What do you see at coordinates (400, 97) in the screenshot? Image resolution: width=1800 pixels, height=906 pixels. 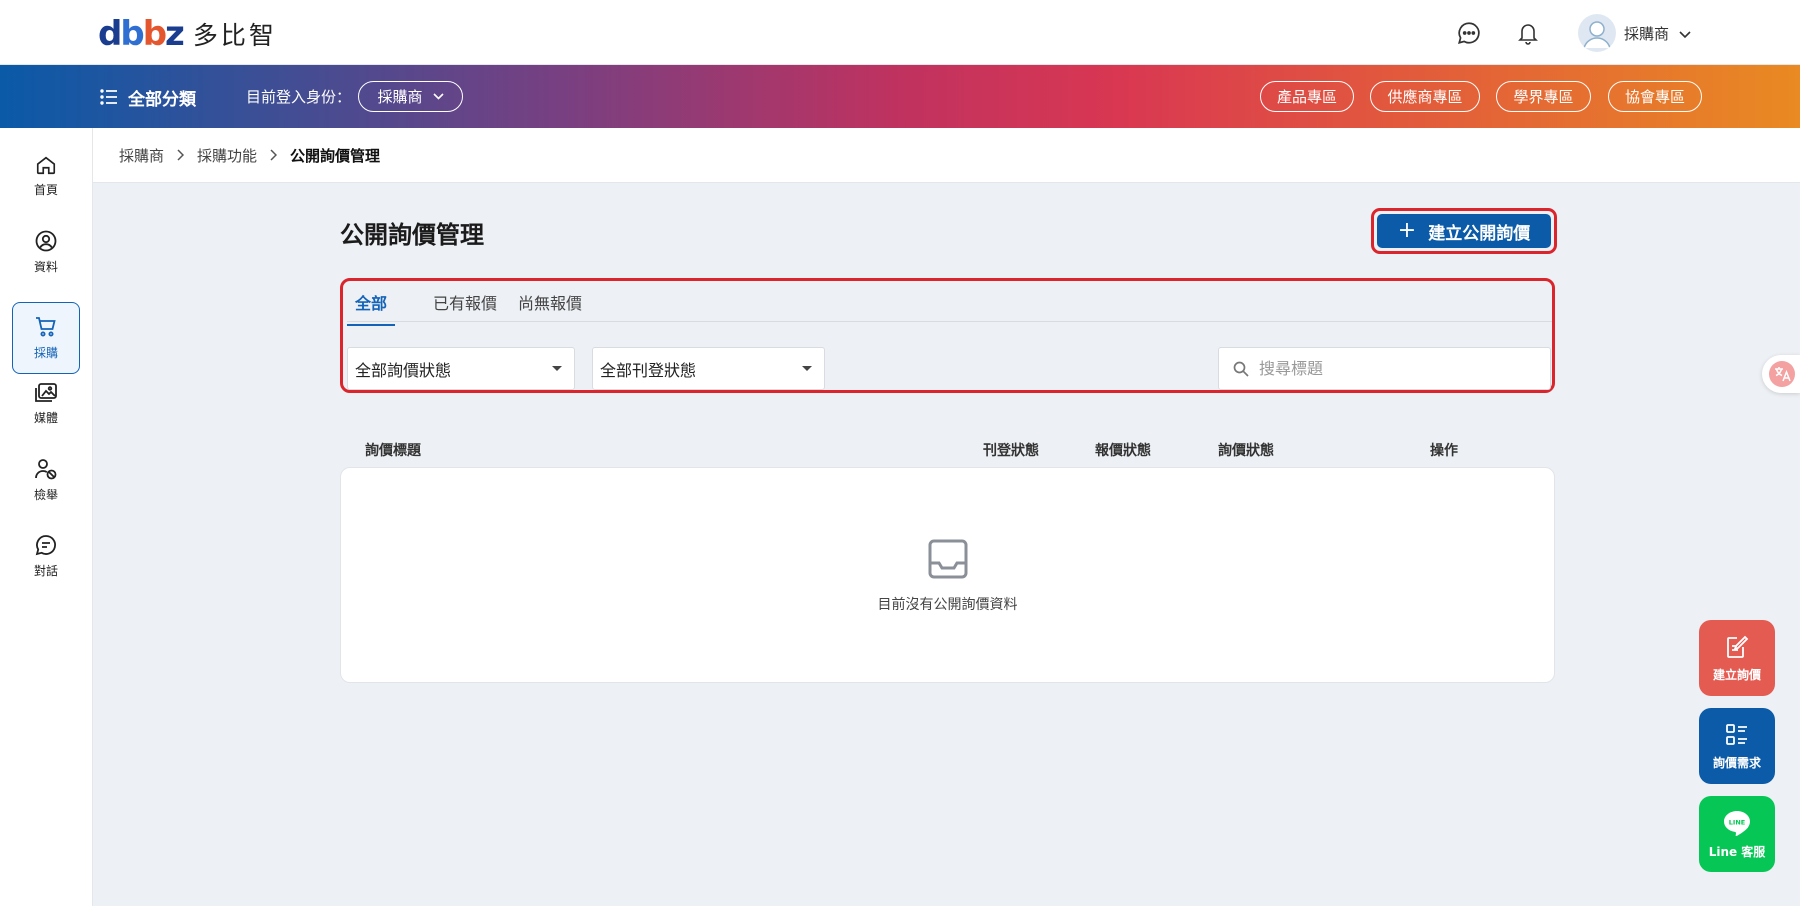 I see `identity-value: 採購商` at bounding box center [400, 97].